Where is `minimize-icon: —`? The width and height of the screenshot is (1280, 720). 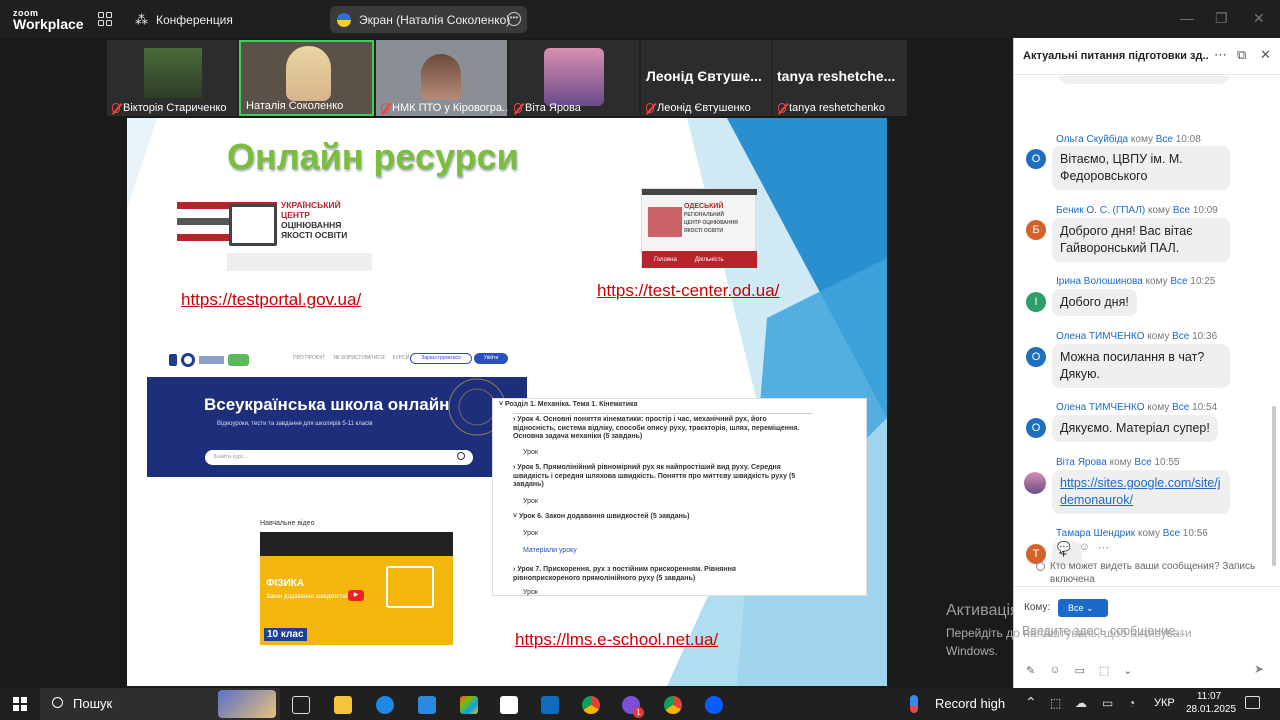 minimize-icon: — is located at coordinates (1187, 18).